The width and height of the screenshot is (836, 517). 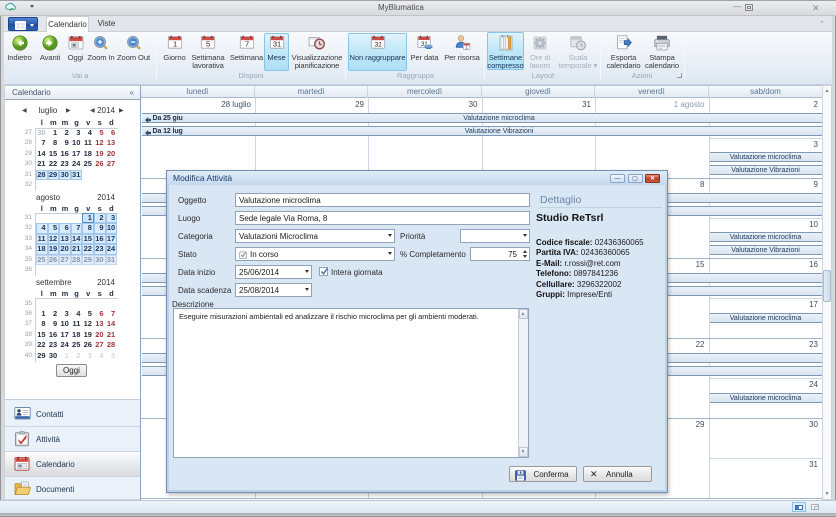 What do you see at coordinates (208, 43) in the screenshot?
I see `svg-text: 5` at bounding box center [208, 43].